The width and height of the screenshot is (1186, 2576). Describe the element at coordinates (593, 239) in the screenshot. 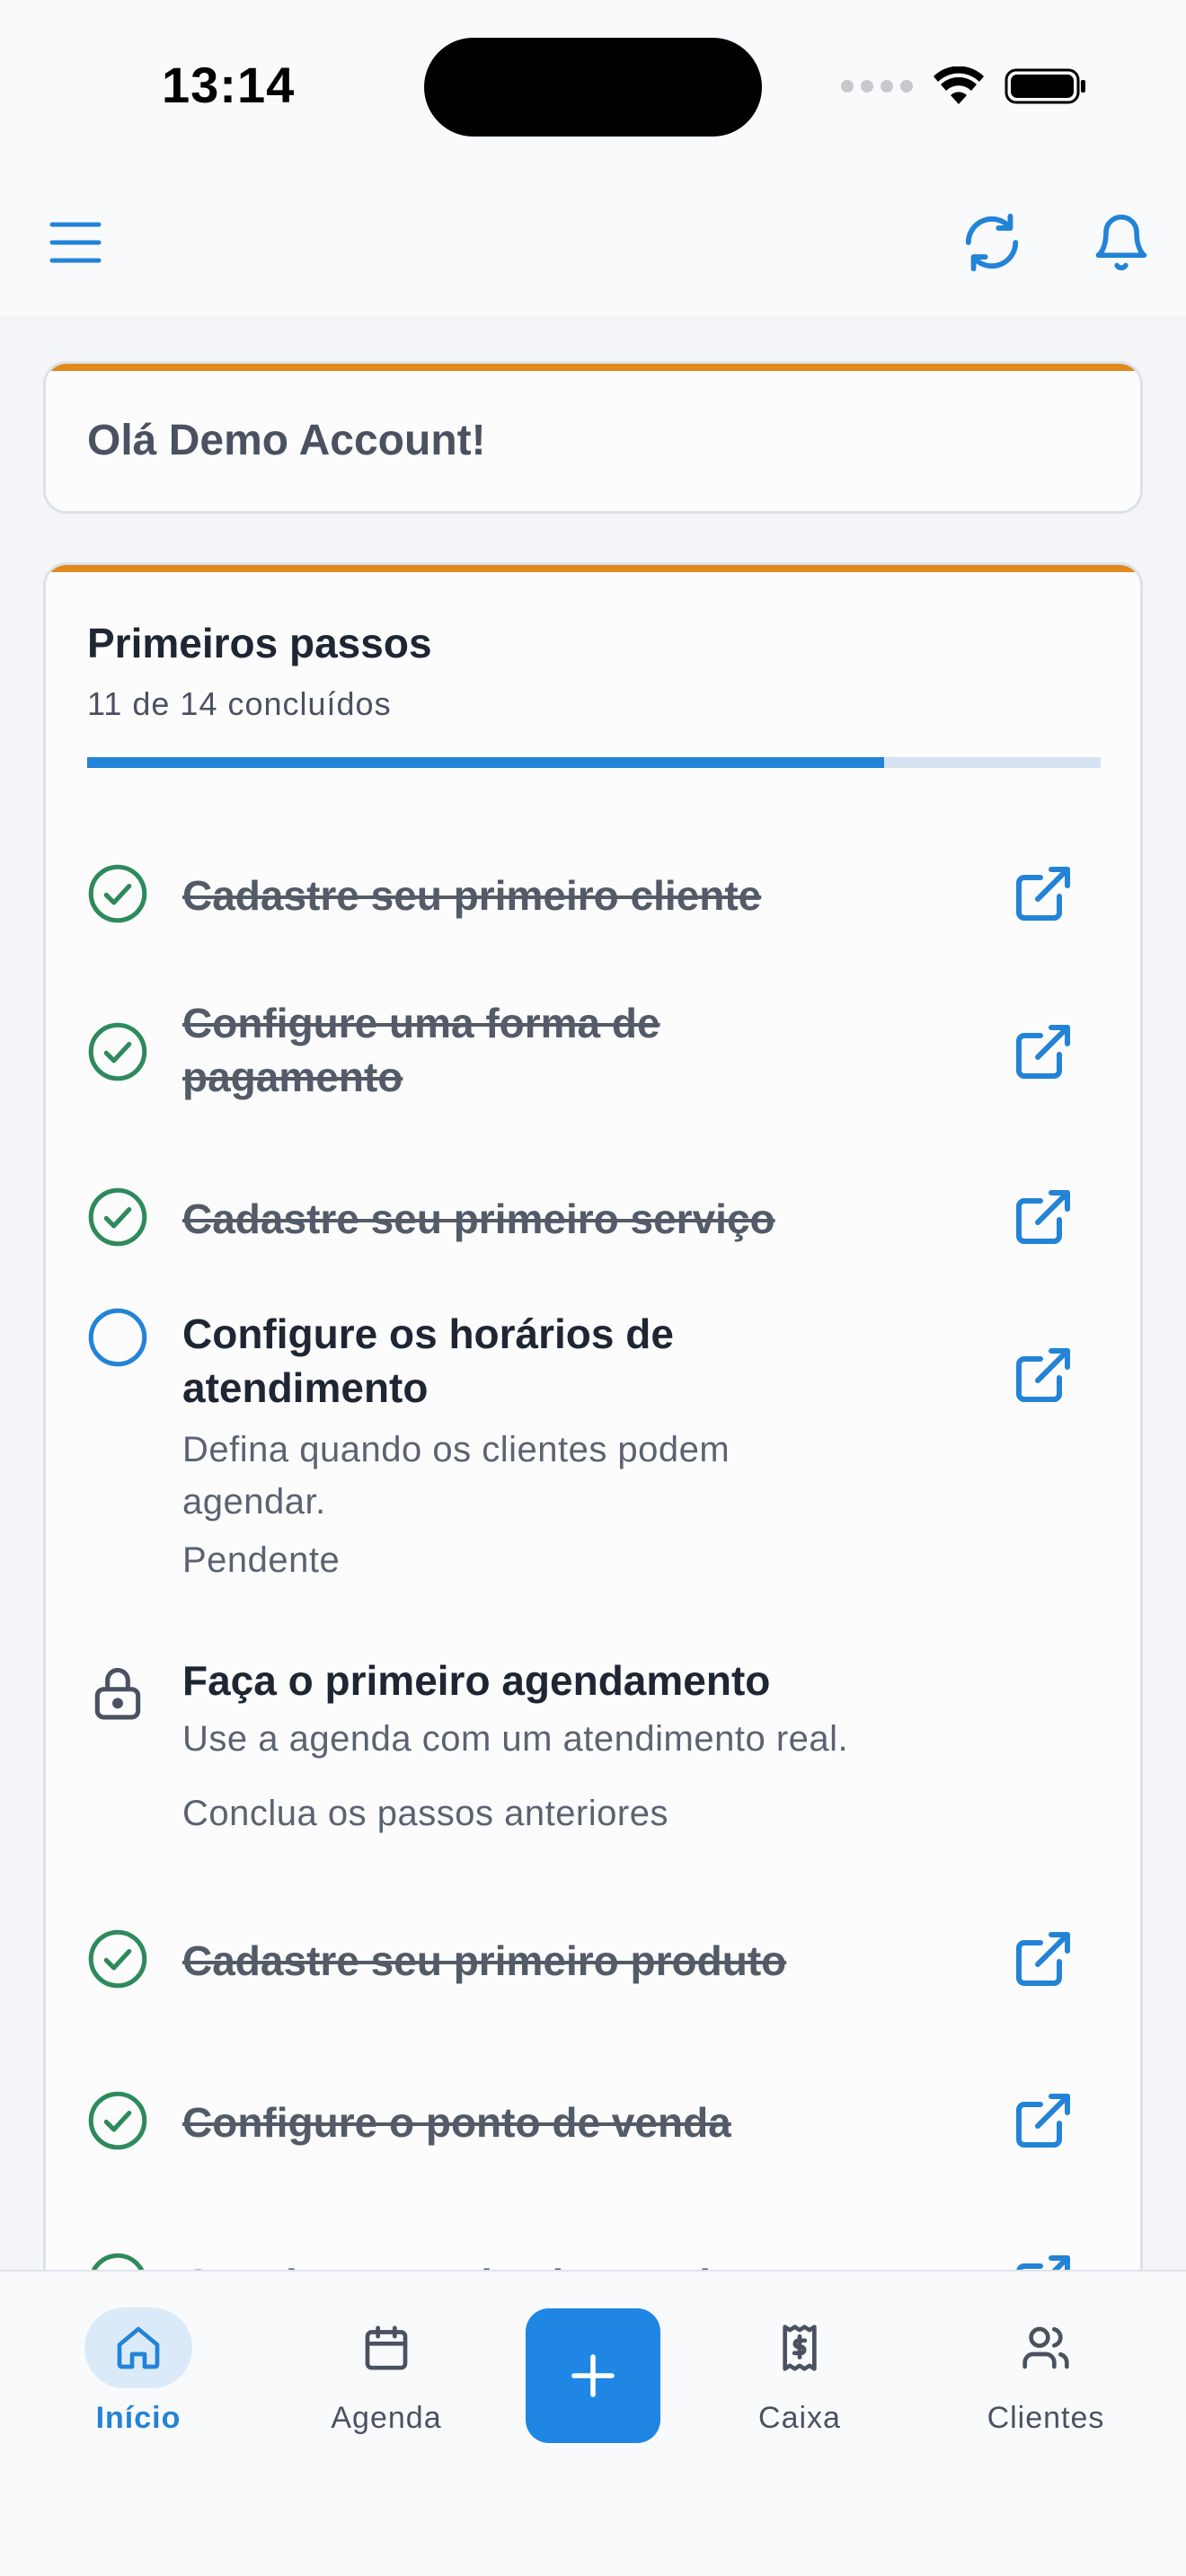

I see `app-header` at that location.